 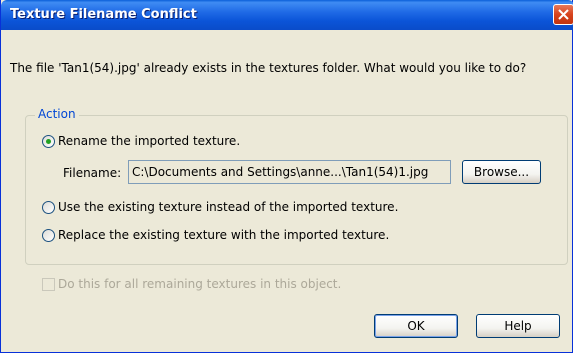 What do you see at coordinates (57, 114) in the screenshot?
I see `action-group-label: Action` at bounding box center [57, 114].